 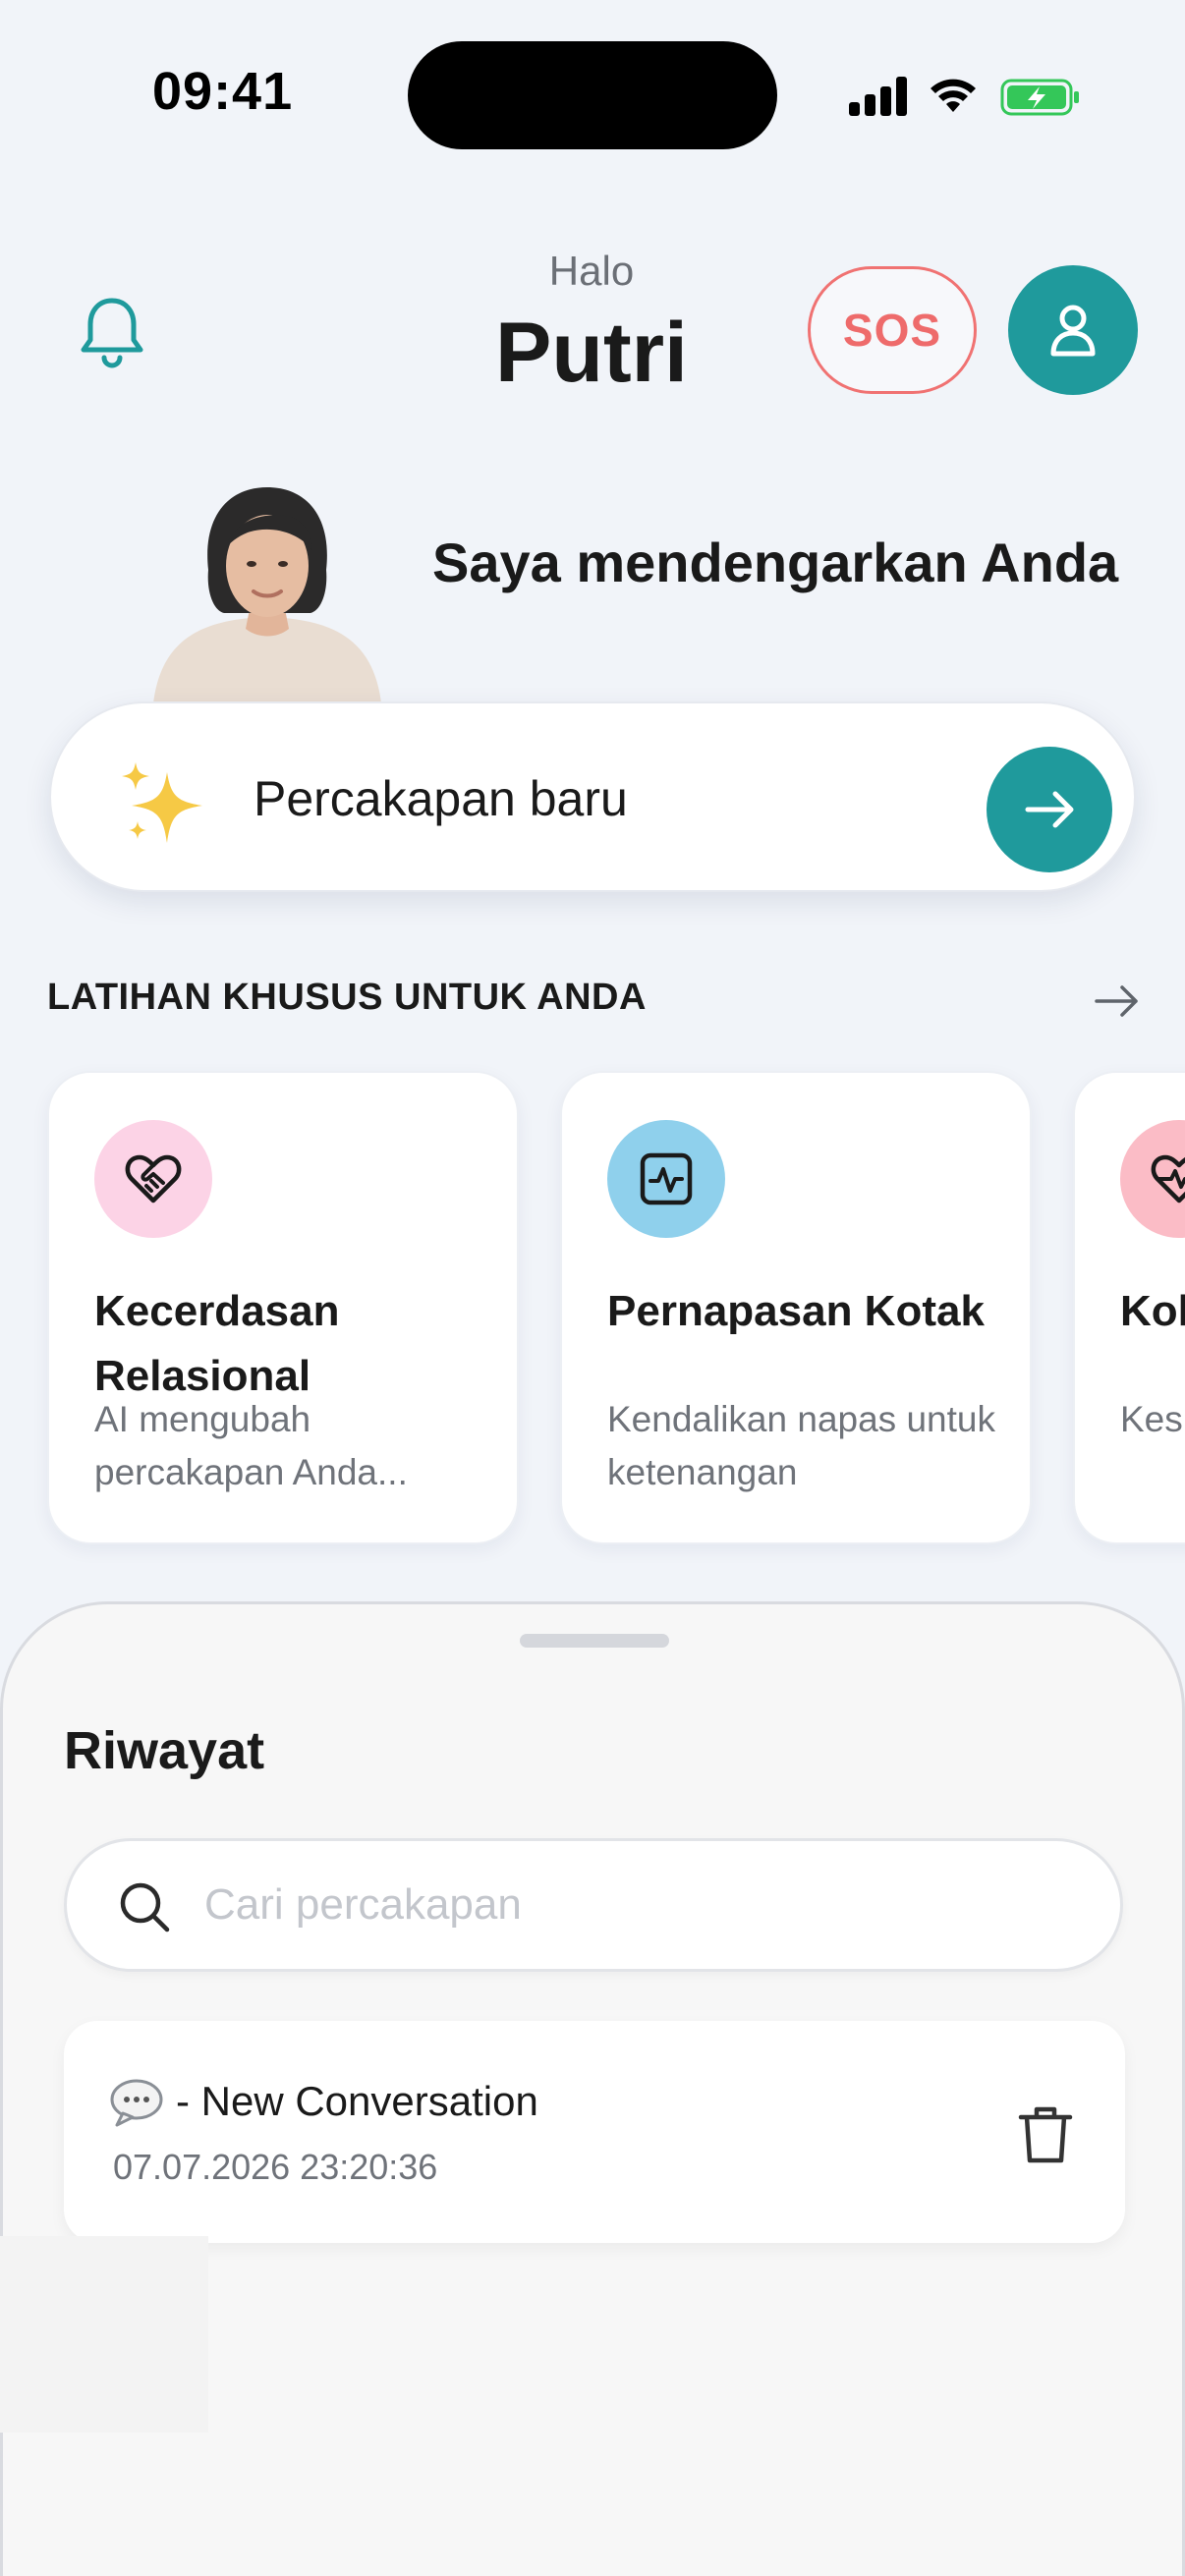 I want to click on exercise-description: Kes jant, so click(x=1153, y=1419).